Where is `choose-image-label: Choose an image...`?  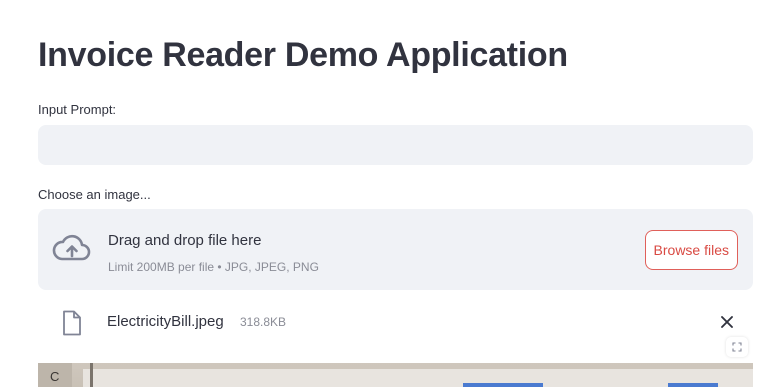
choose-image-label: Choose an image... is located at coordinates (94, 194).